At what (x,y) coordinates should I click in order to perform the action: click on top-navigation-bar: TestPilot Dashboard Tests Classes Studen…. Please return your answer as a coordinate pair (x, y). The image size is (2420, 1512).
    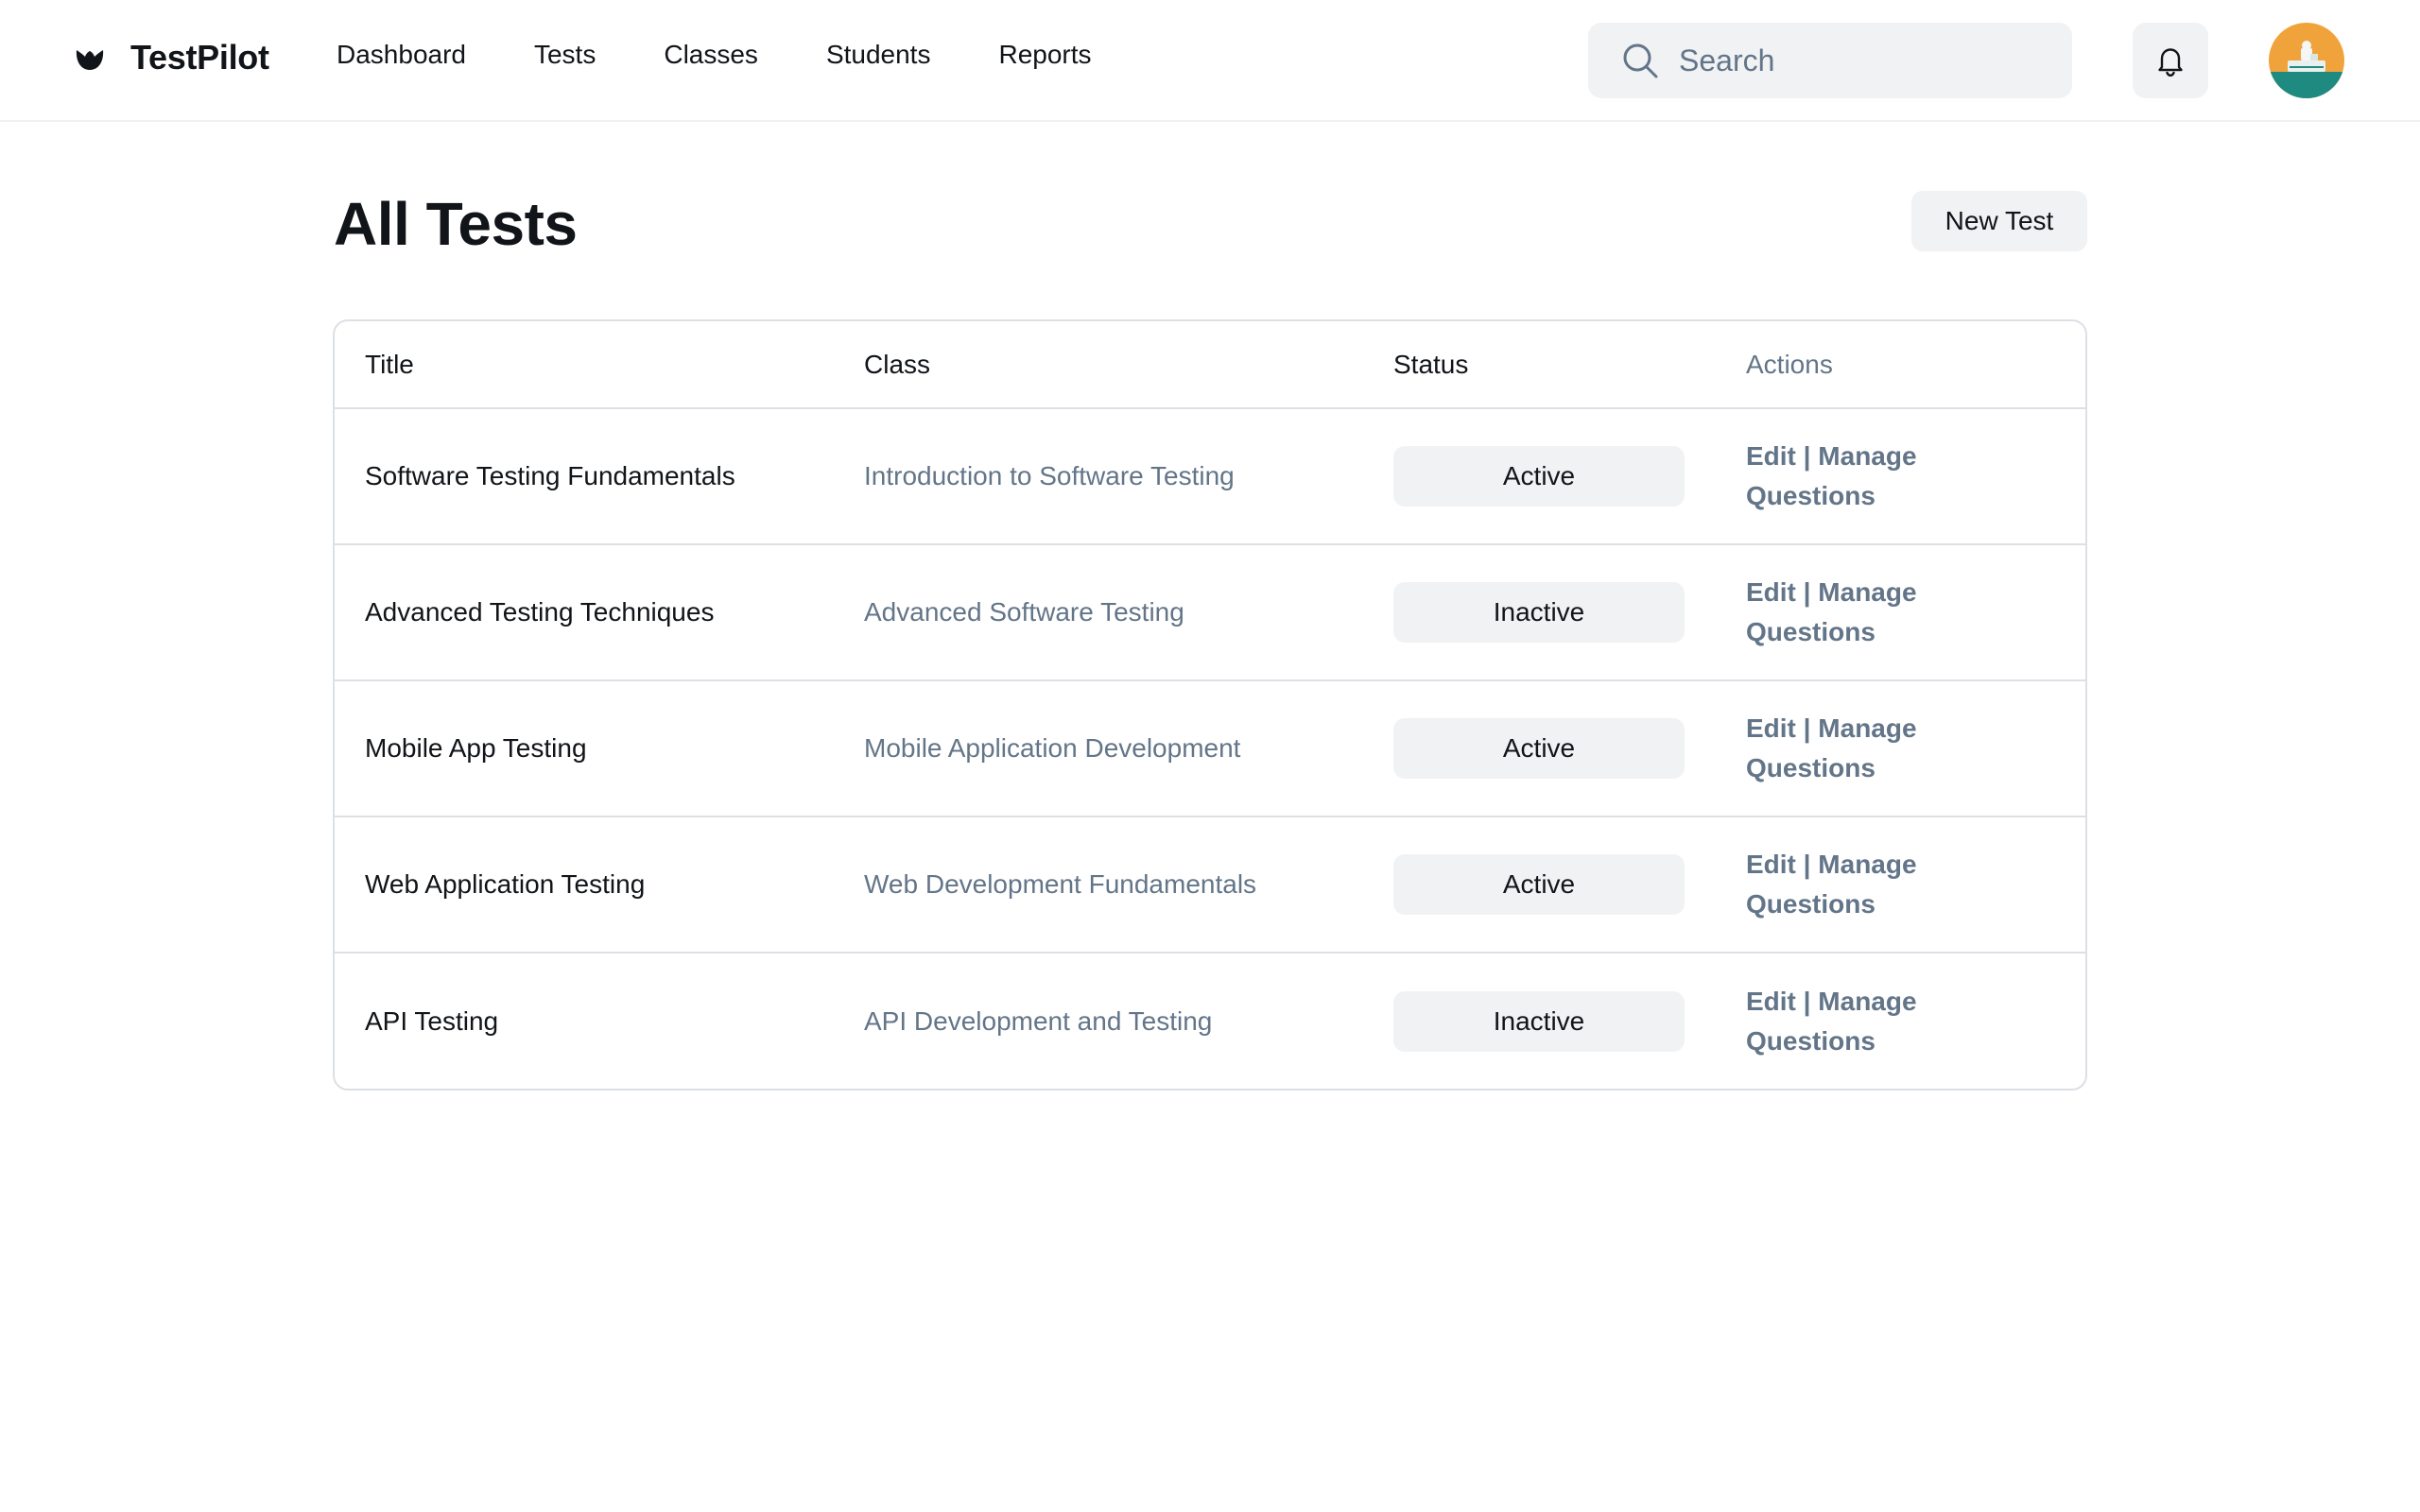
    Looking at the image, I should click on (1210, 61).